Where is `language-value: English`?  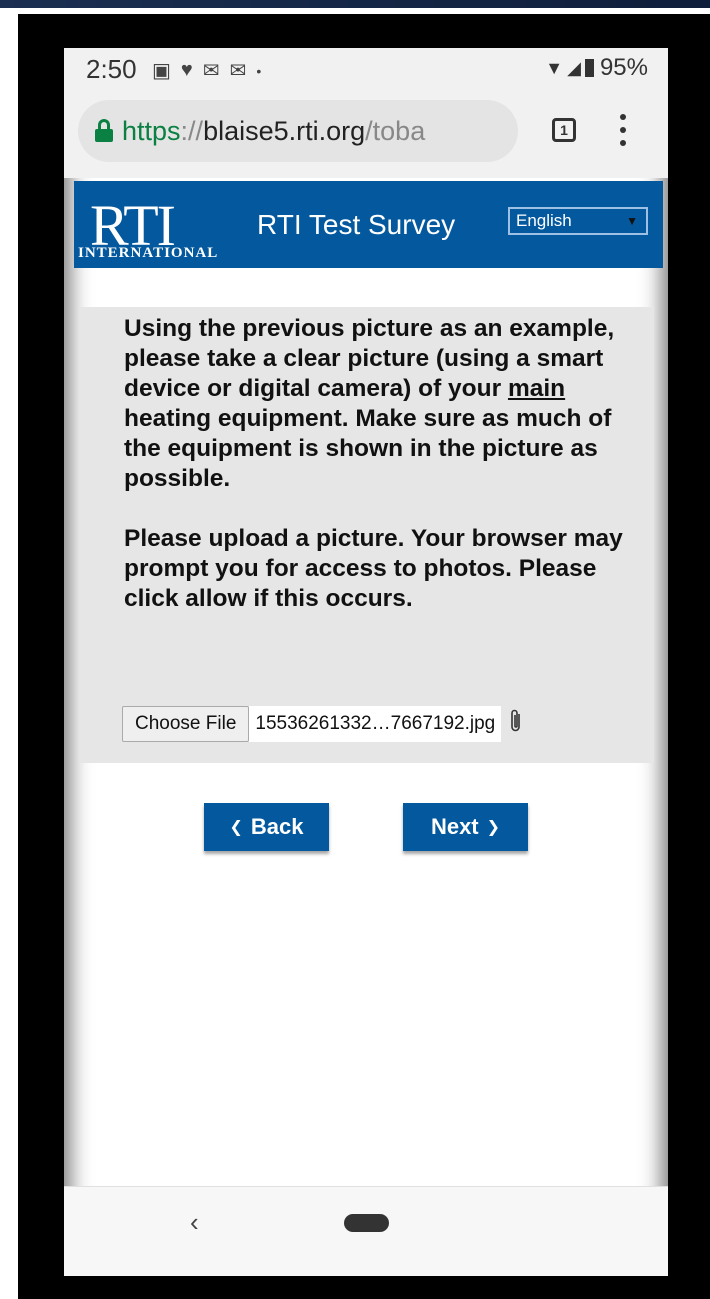 language-value: English is located at coordinates (544, 220).